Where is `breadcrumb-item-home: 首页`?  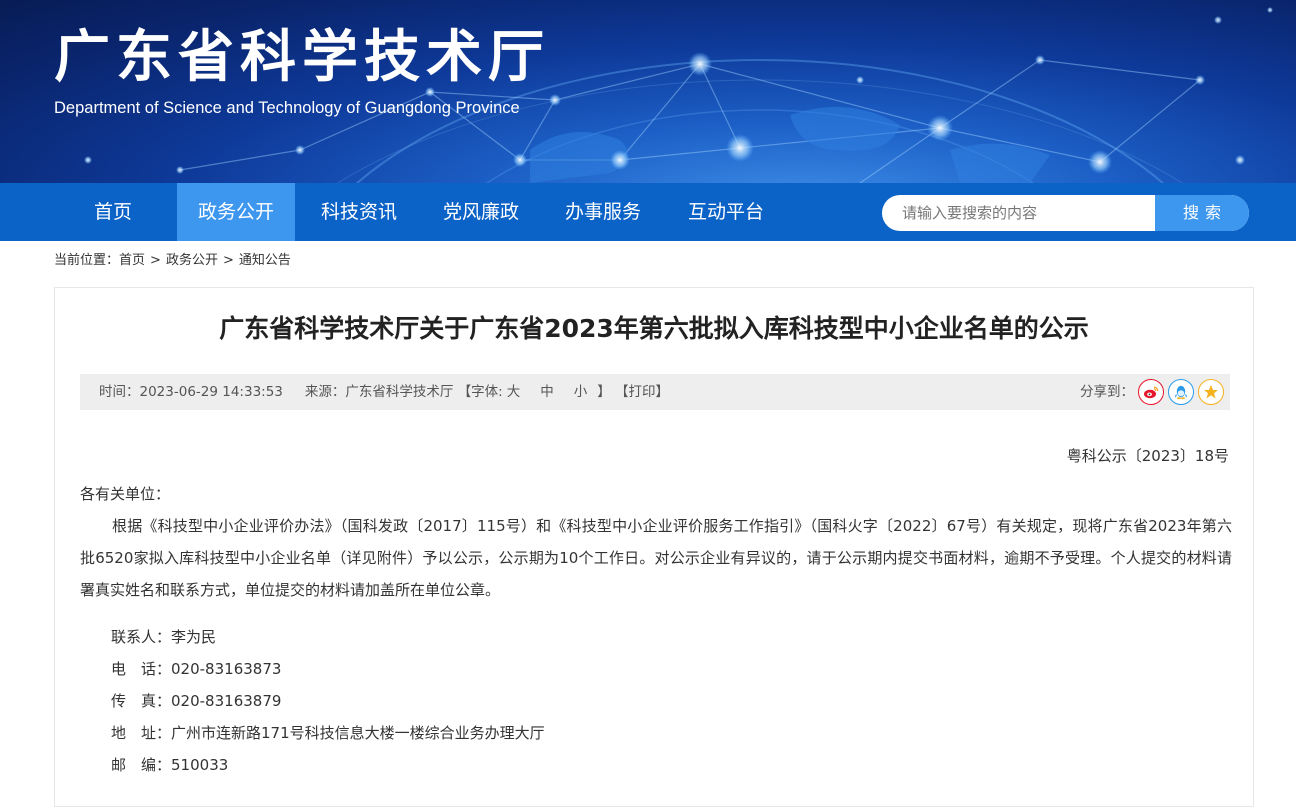 breadcrumb-item-home: 首页 is located at coordinates (132, 260).